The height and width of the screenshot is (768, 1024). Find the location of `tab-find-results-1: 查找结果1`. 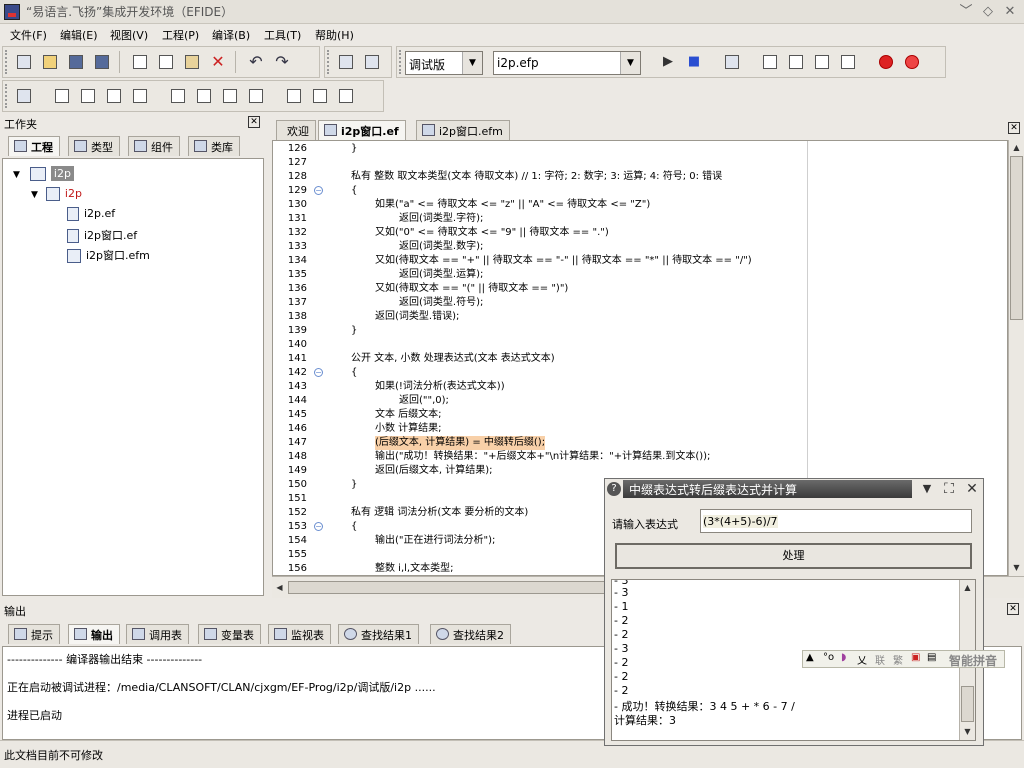

tab-find-results-1: 查找结果1 is located at coordinates (378, 634).